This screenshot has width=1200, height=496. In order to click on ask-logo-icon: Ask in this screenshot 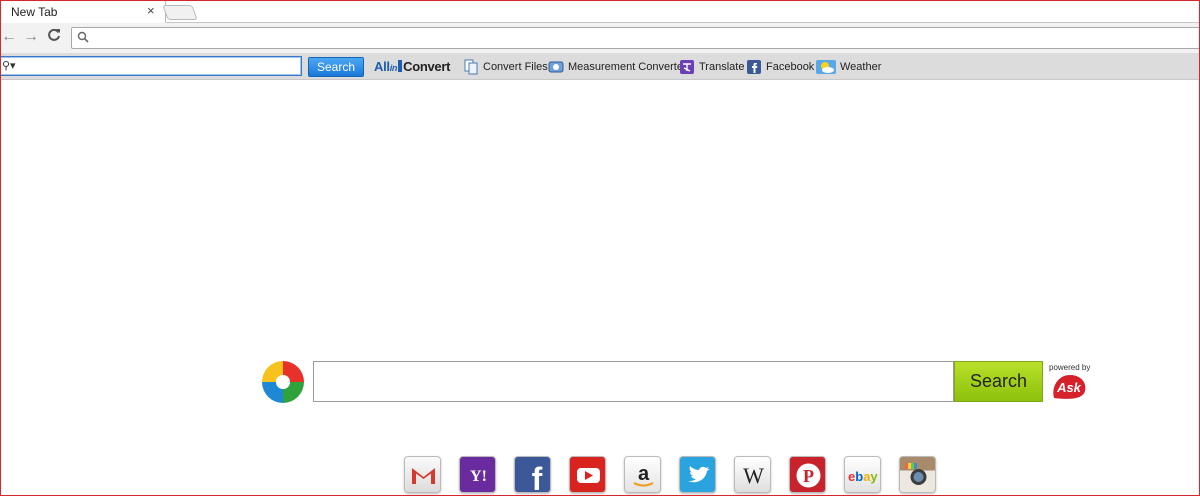, I will do `click(1069, 387)`.